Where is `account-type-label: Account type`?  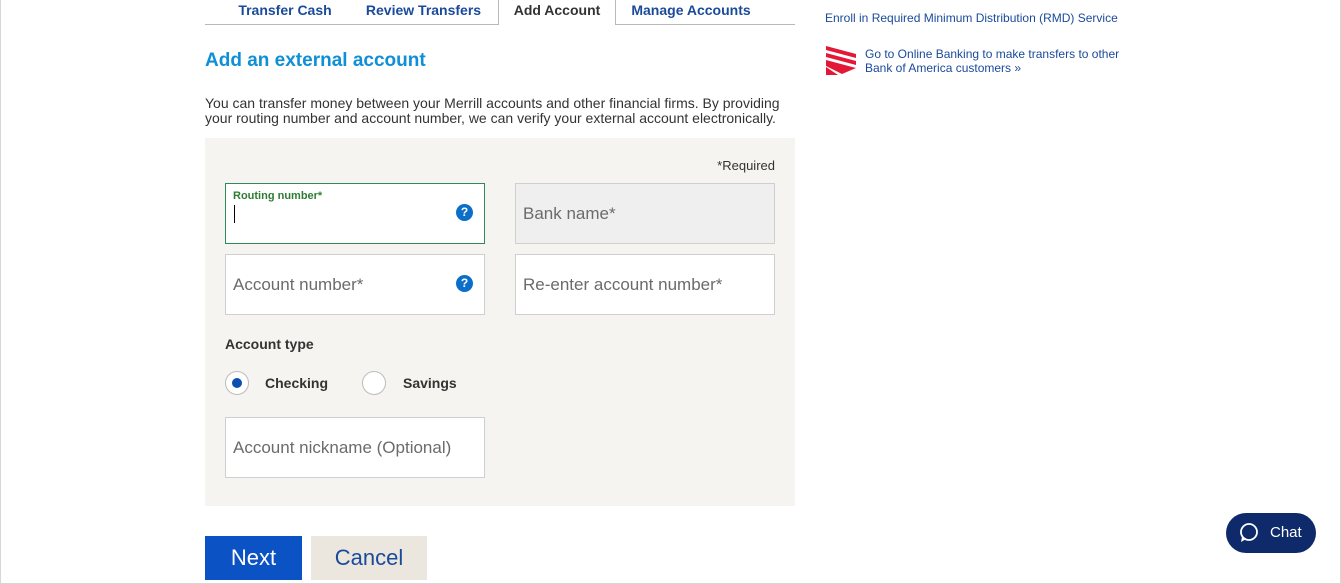
account-type-label: Account type is located at coordinates (269, 344).